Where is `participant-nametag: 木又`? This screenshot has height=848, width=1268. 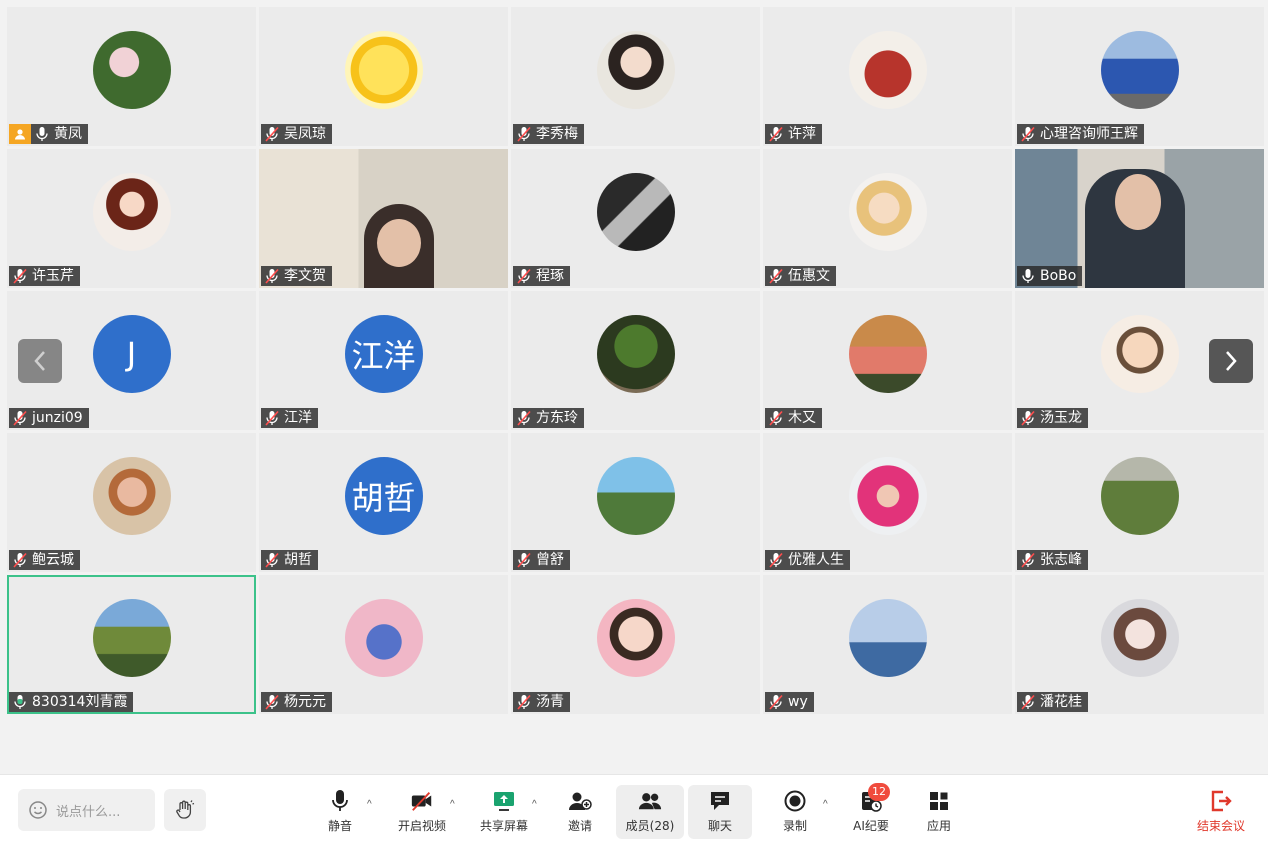 participant-nametag: 木又 is located at coordinates (793, 418).